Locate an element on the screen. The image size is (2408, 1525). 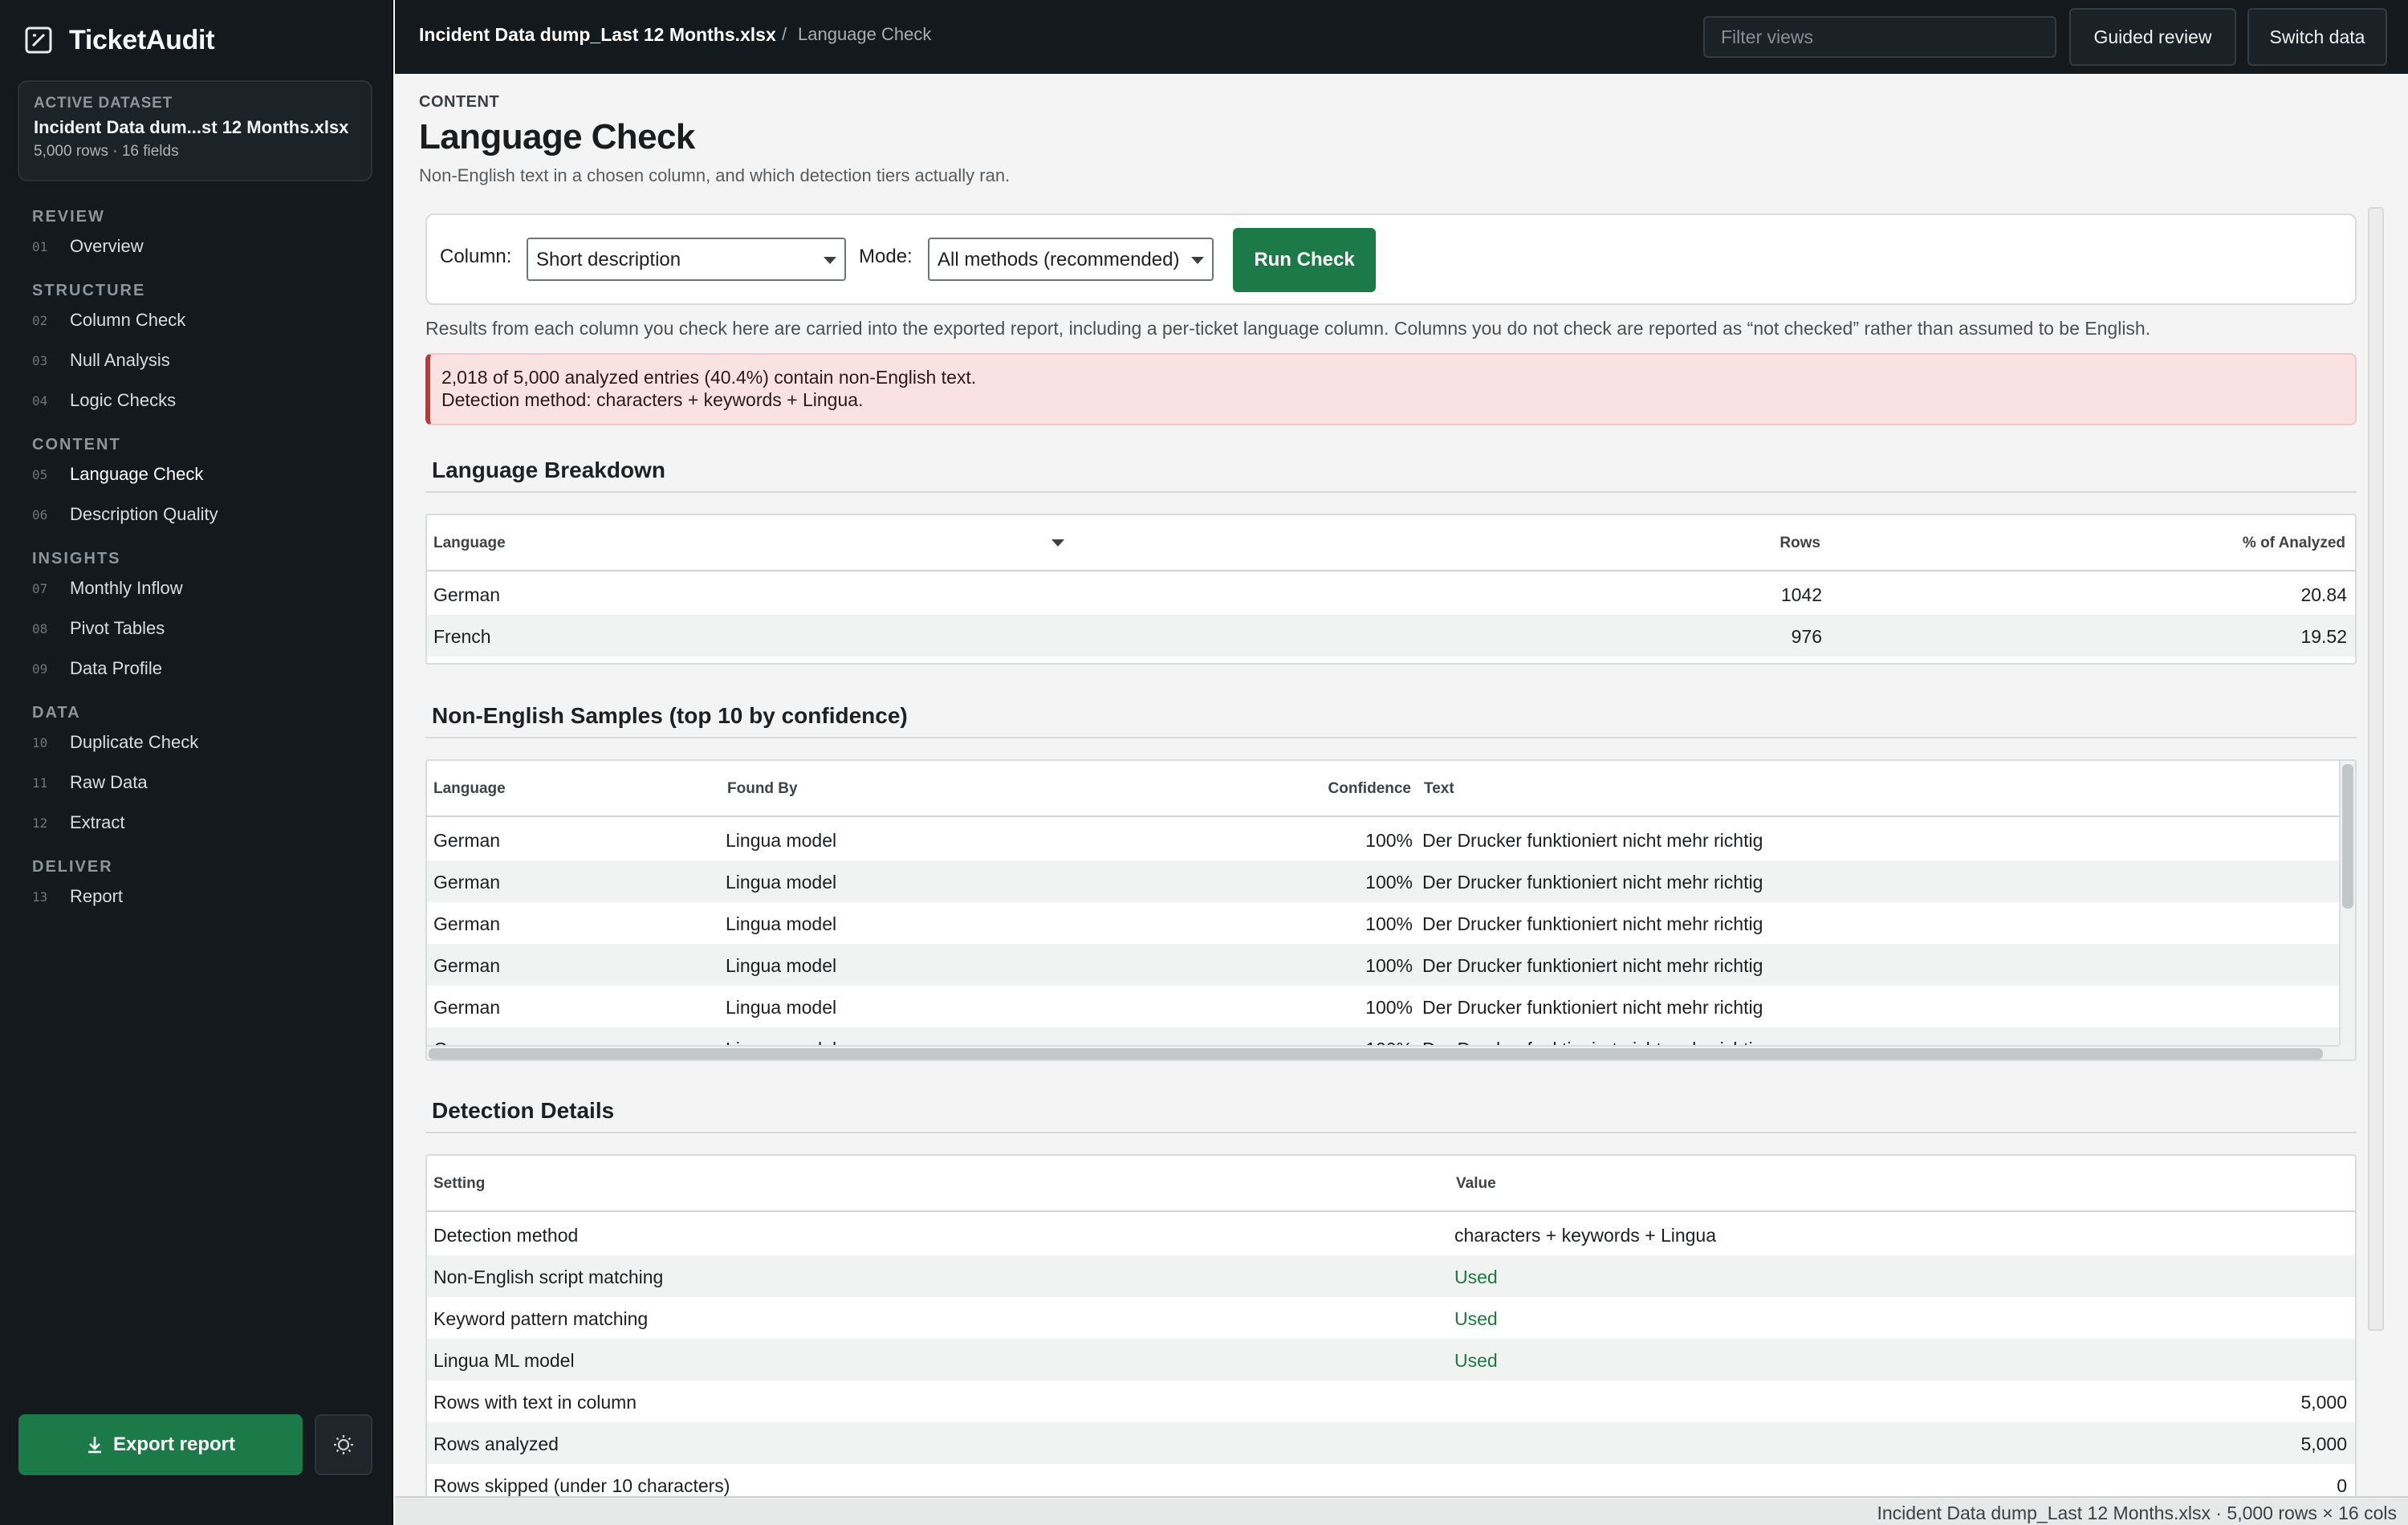
table-row: Keyword pattern matching Used is located at coordinates (1391, 1318).